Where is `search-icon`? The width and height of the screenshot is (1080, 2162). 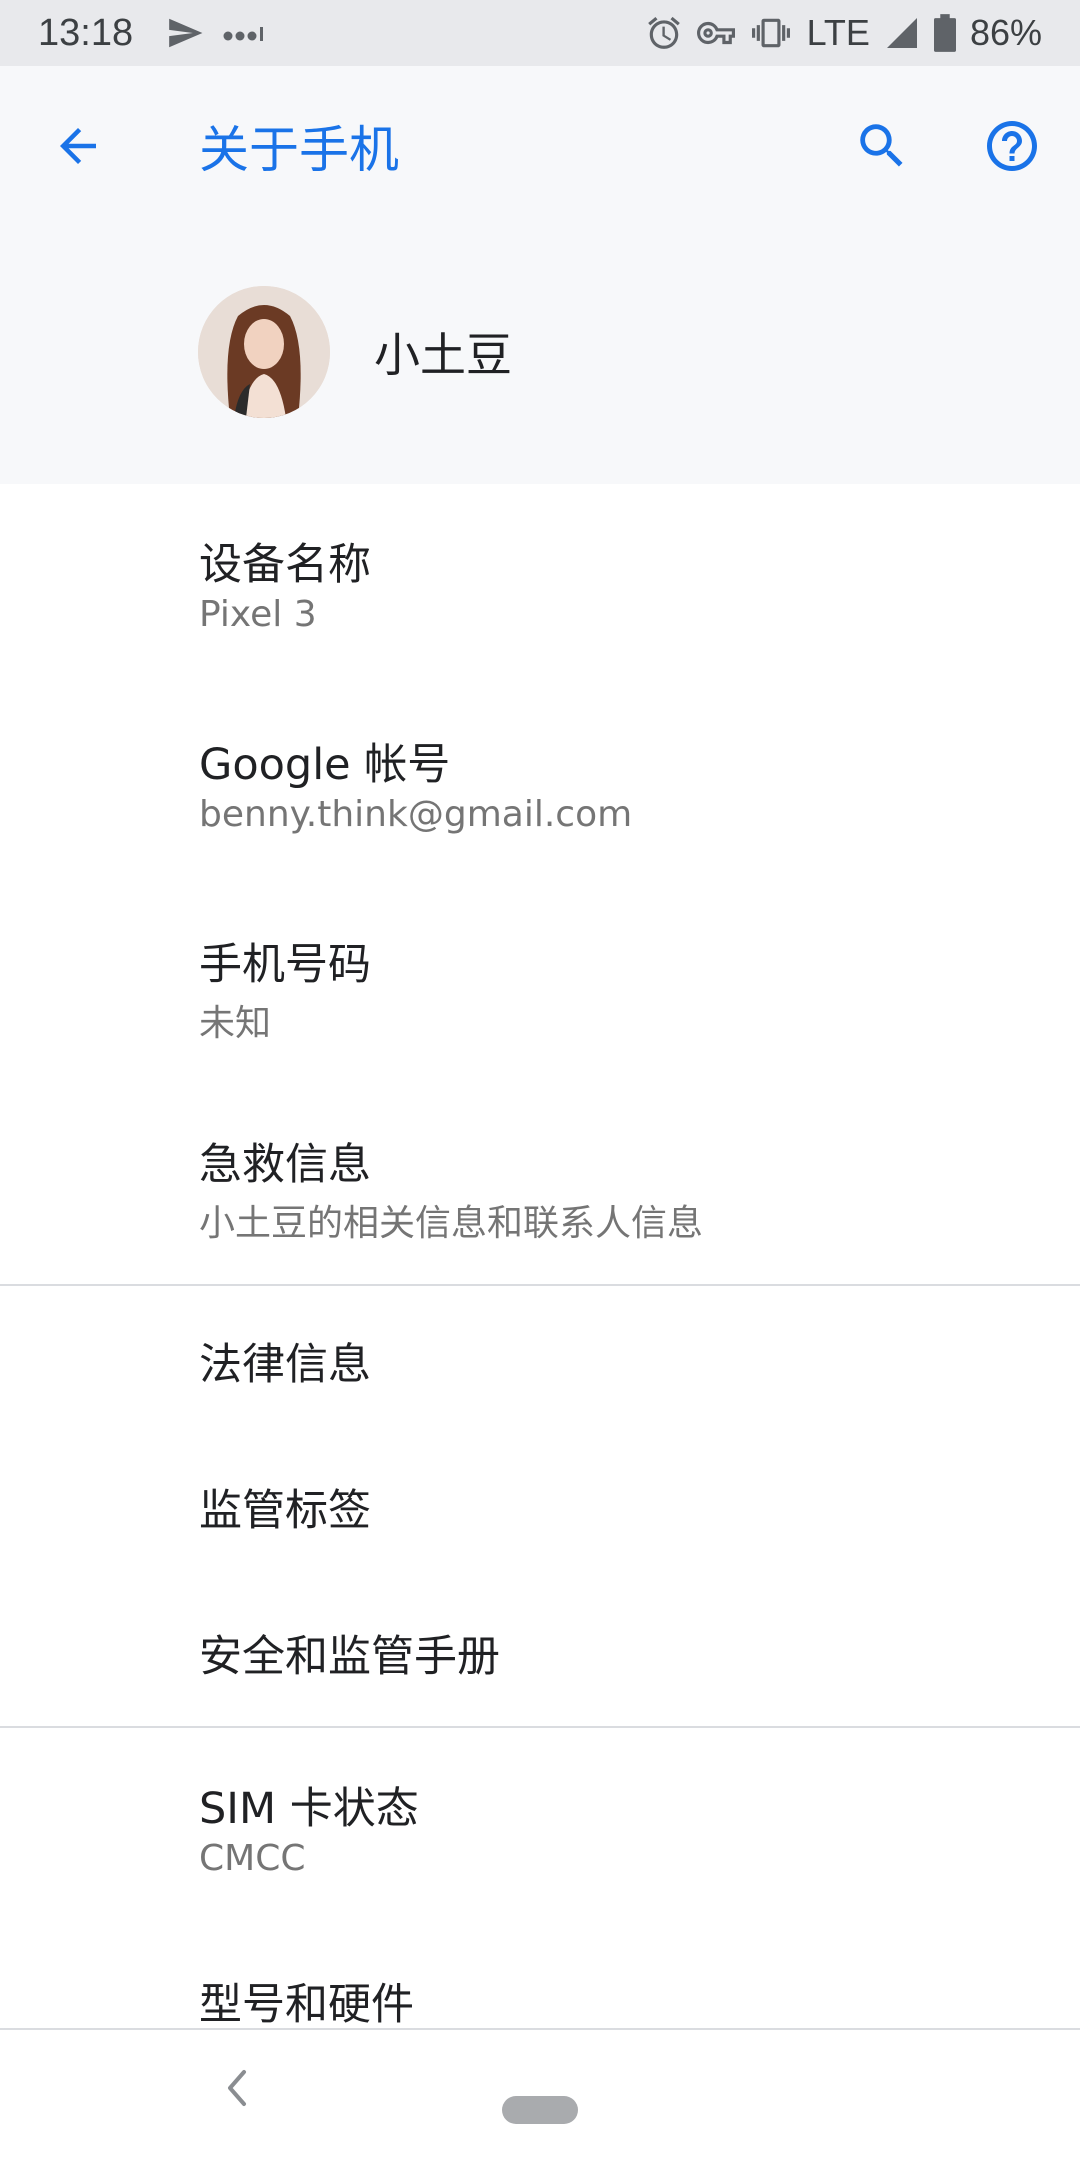
search-icon is located at coordinates (882, 148).